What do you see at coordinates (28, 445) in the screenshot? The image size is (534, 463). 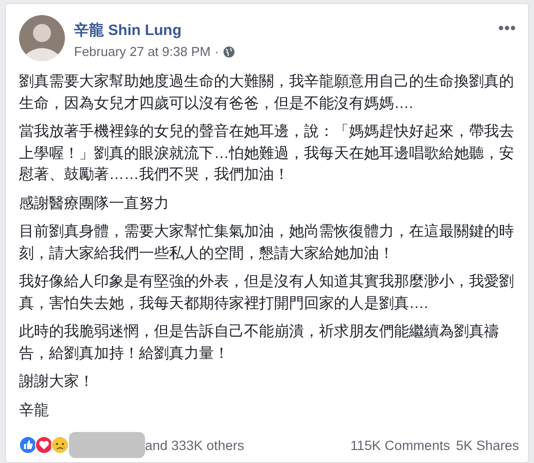 I see `like-icon` at bounding box center [28, 445].